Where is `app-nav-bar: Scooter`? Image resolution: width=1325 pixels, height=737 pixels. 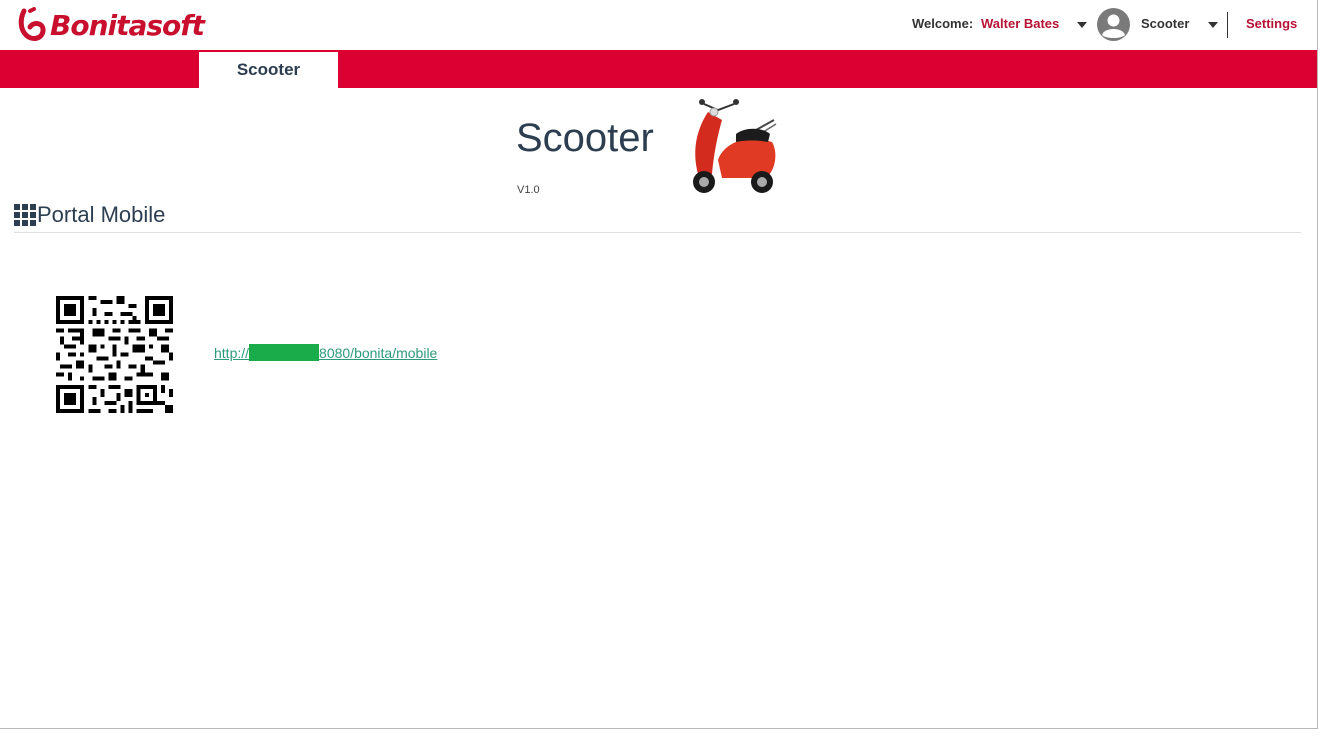 app-nav-bar: Scooter is located at coordinates (658, 69).